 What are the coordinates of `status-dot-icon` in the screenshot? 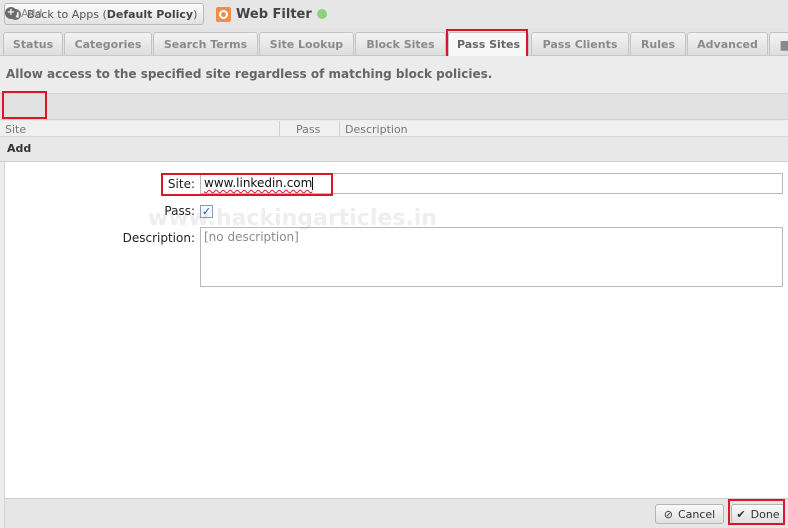 It's located at (321, 14).